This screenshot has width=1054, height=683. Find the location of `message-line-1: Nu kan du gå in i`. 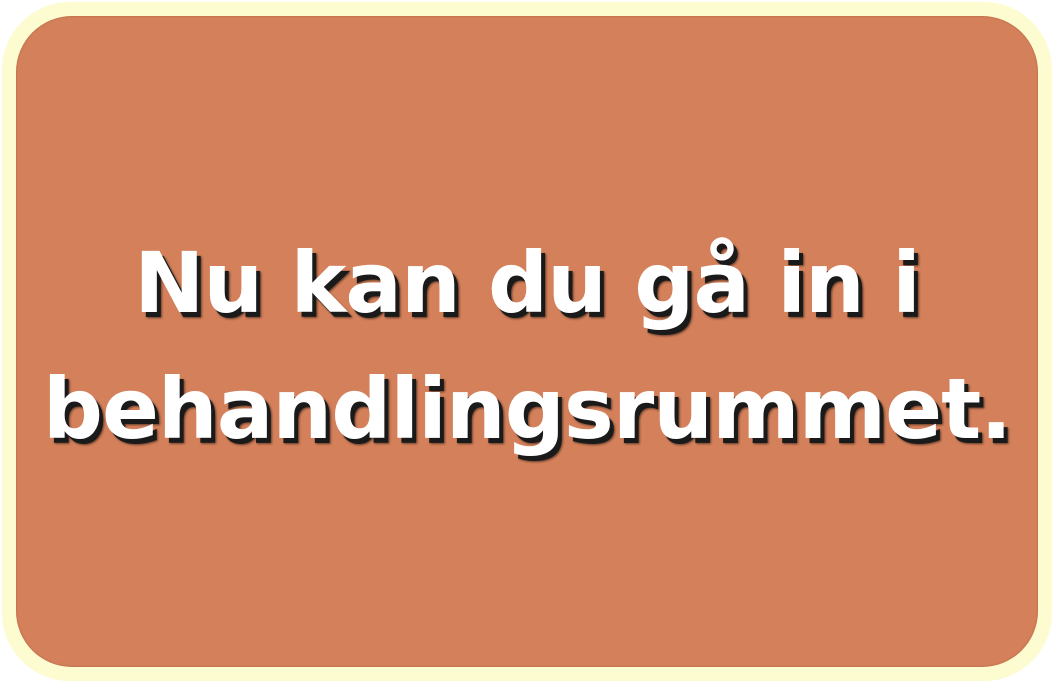

message-line-1: Nu kan du gå in i is located at coordinates (527, 282).